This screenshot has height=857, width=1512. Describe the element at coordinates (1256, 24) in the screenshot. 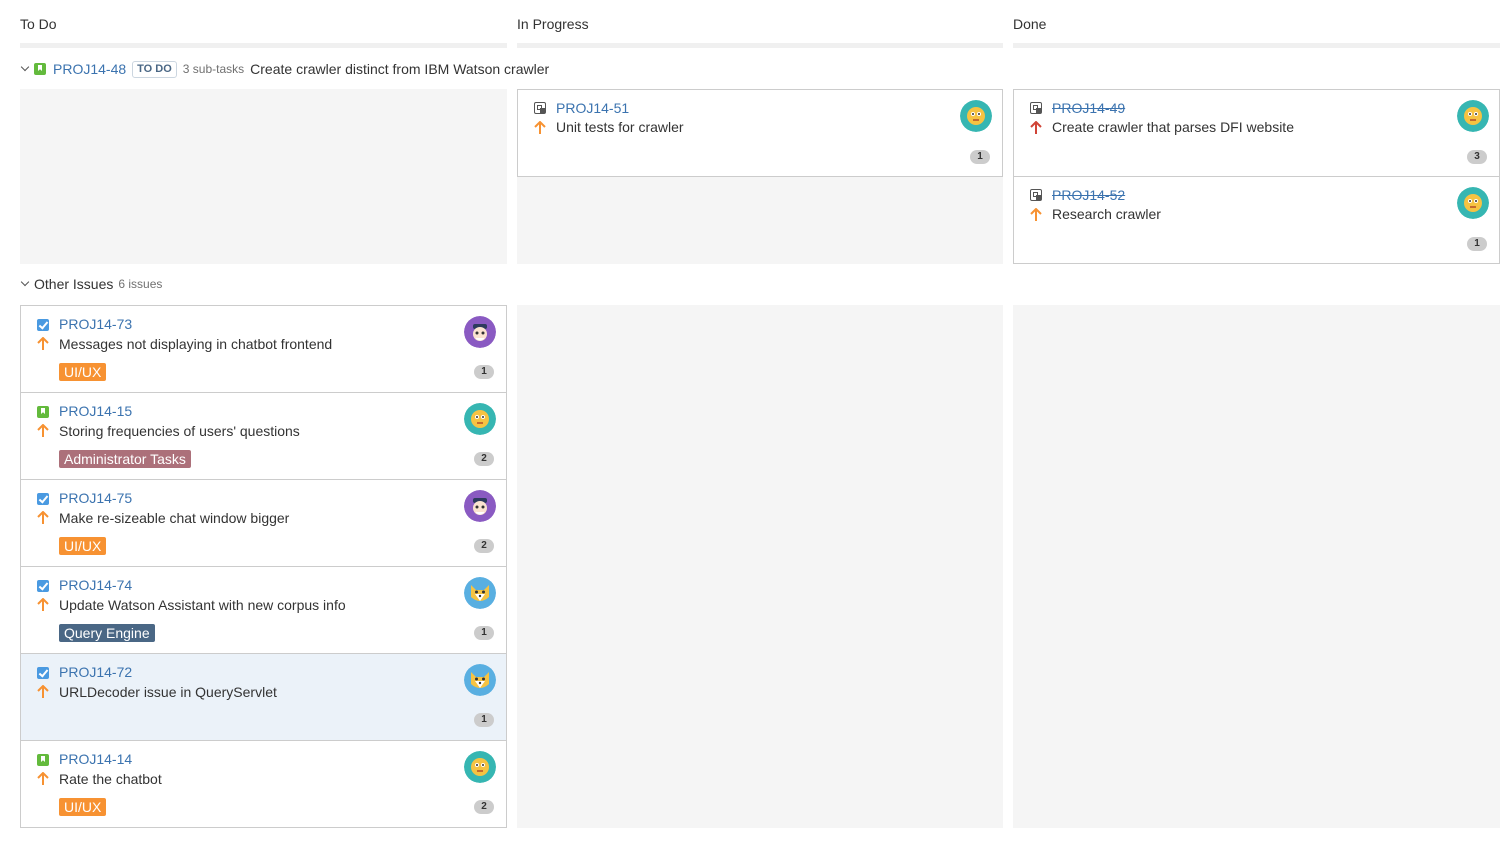

I see `column-header-done: Done` at that location.